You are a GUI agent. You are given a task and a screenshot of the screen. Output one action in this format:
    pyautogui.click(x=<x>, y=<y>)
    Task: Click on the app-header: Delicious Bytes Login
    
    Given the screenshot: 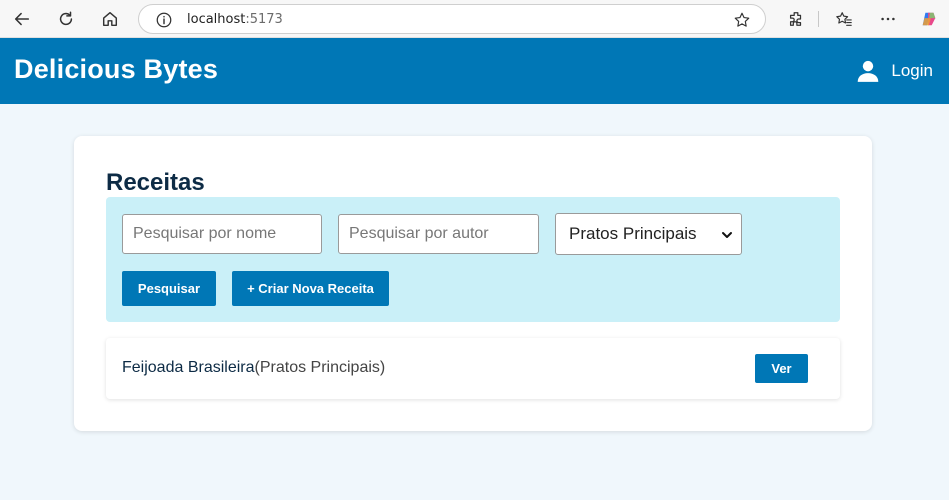 What is the action you would take?
    pyautogui.click(x=474, y=71)
    